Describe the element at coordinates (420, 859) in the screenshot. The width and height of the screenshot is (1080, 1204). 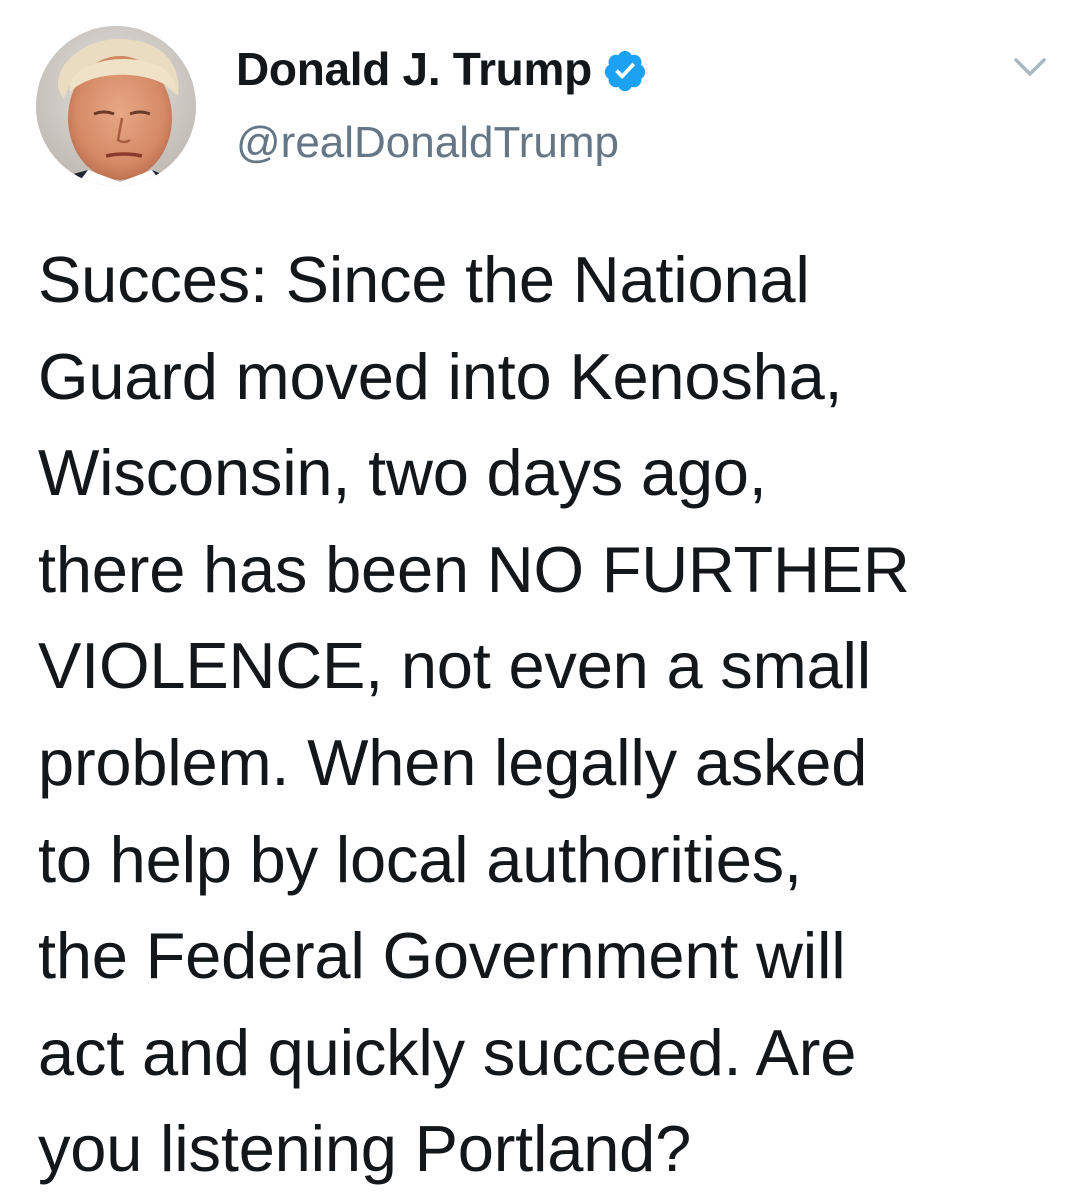
I see `tweet-text-line: to help by local authorities,` at that location.